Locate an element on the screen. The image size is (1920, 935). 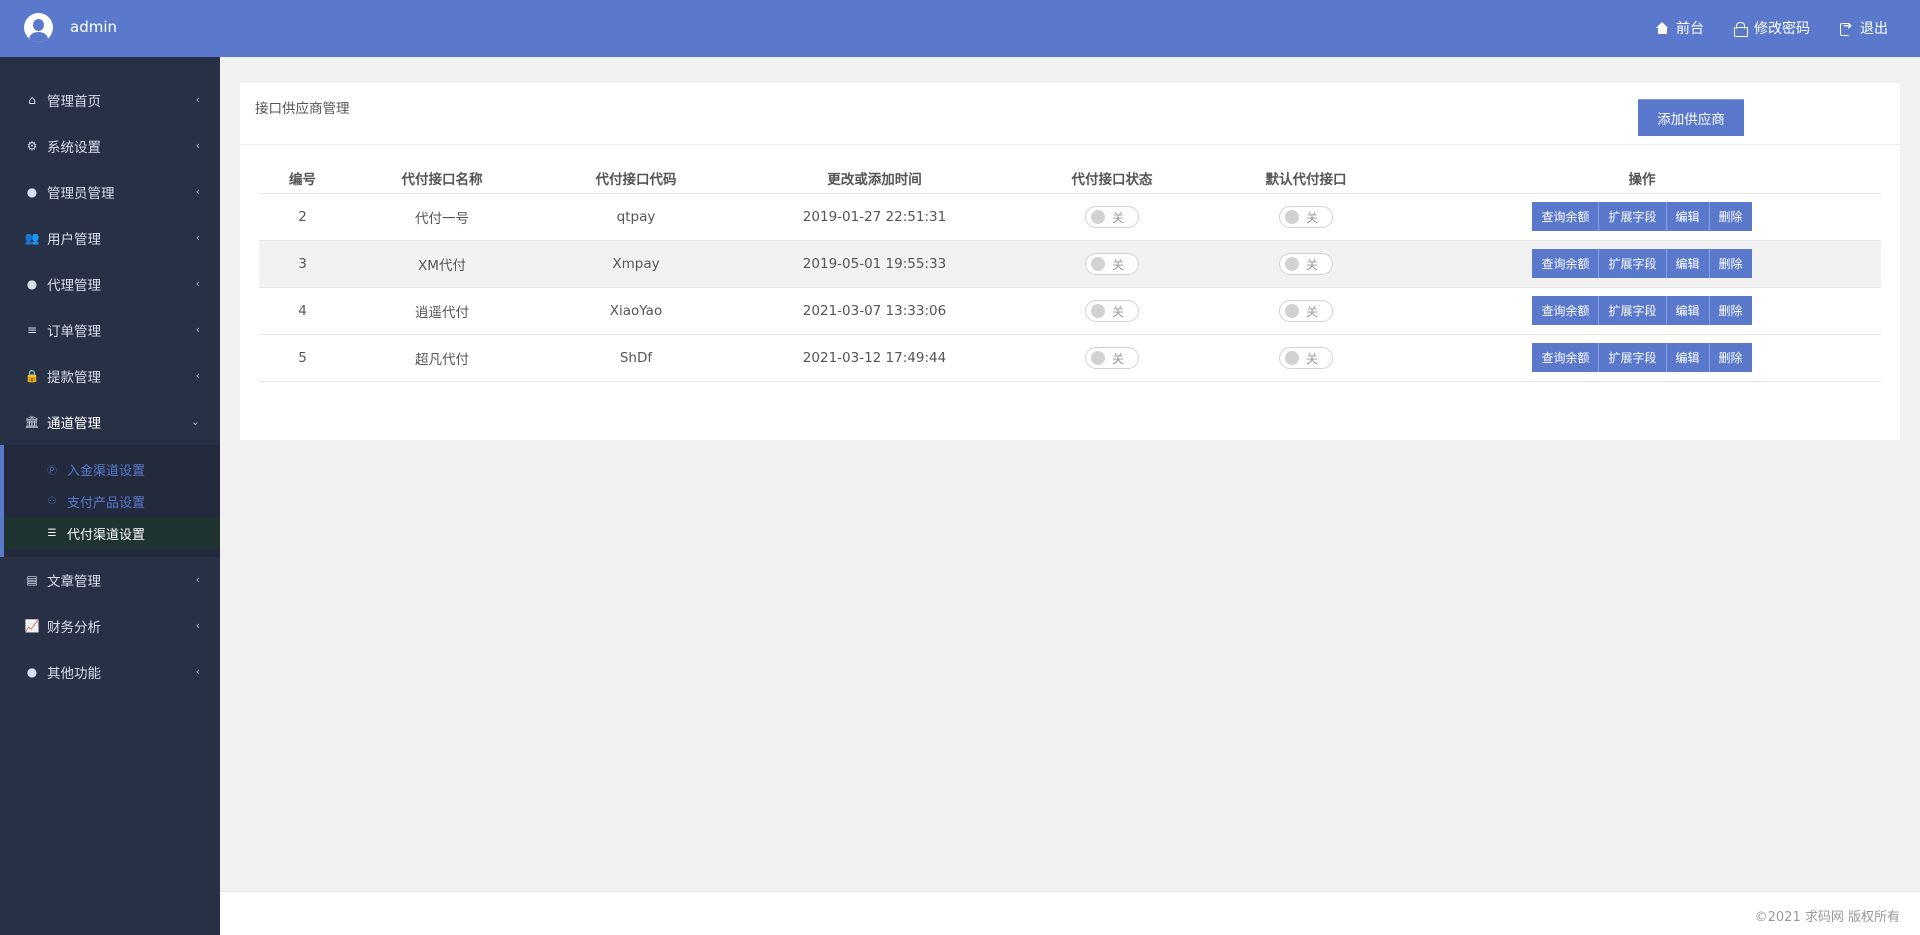
header-nav: 前台 修改密码 退出 is located at coordinates (1757, 28).